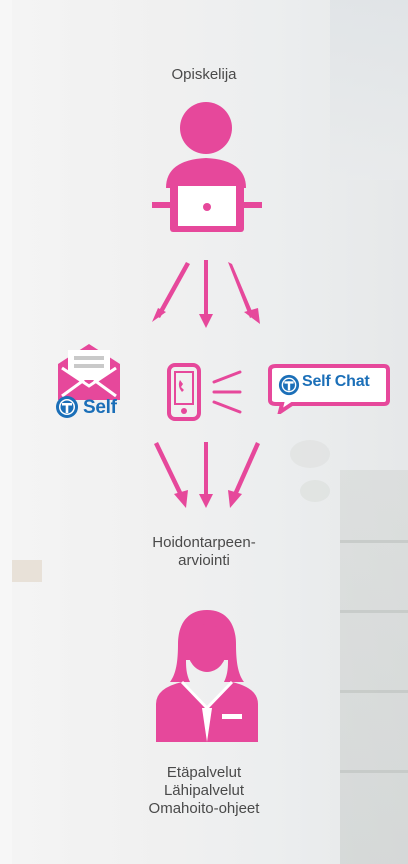 This screenshot has width=408, height=864. What do you see at coordinates (204, 772) in the screenshot?
I see `service-label-remote: Etäpalvelut` at bounding box center [204, 772].